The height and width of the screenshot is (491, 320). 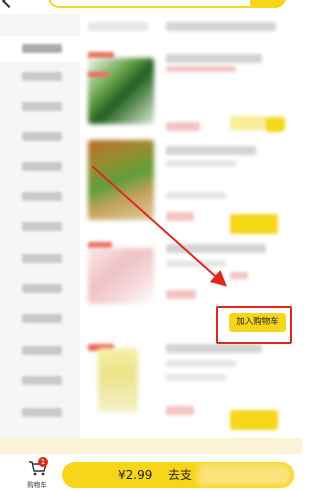 I want to click on promo-banner, so click(x=151, y=446).